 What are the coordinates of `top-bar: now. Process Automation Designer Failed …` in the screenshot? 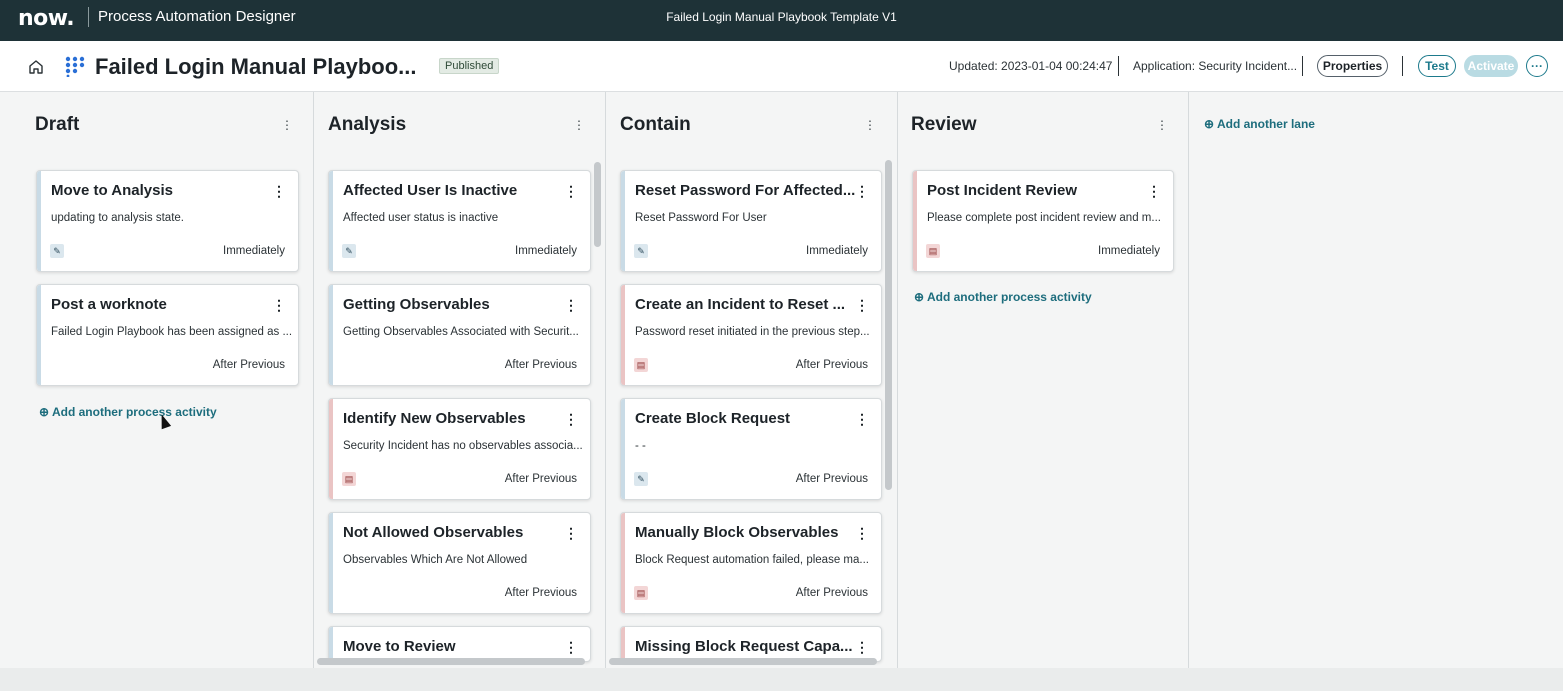 It's located at (781, 20).